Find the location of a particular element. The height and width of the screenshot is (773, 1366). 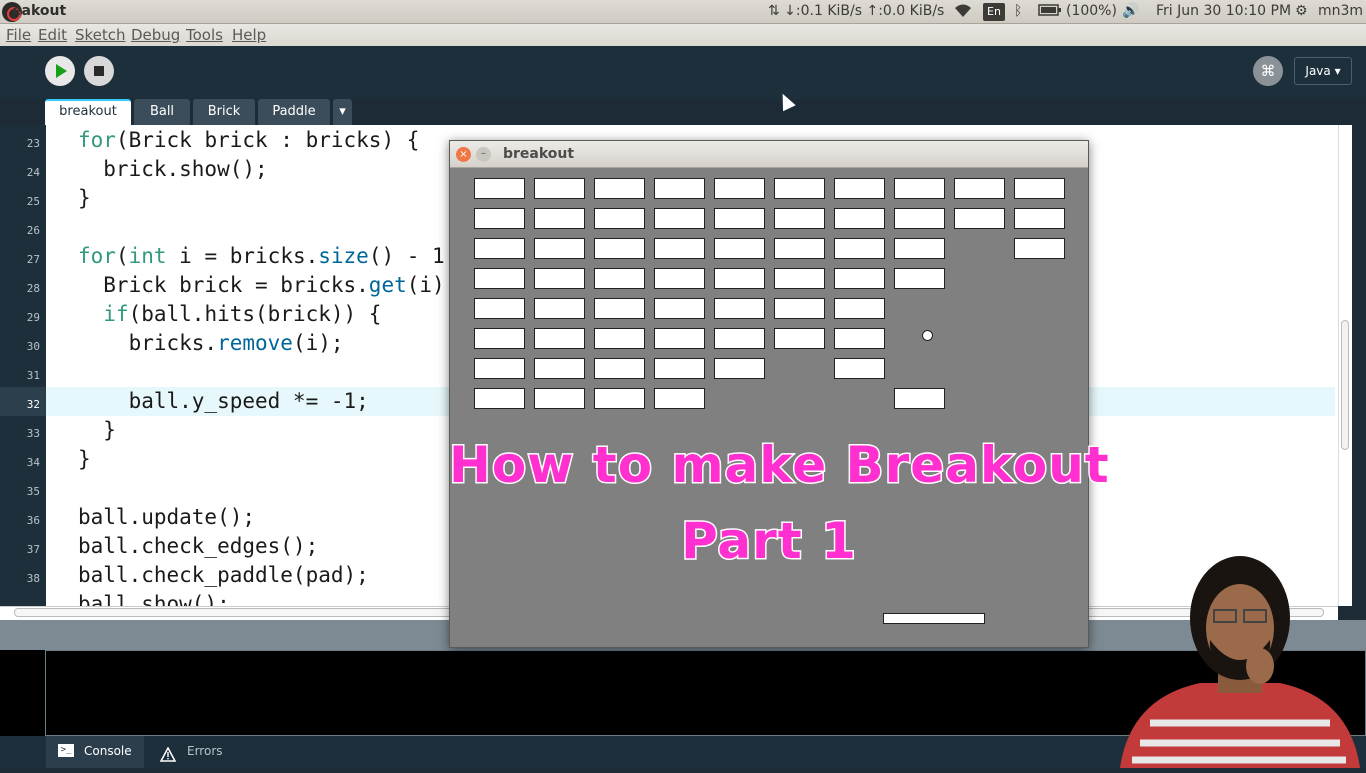

menu-sketch: Sketch is located at coordinates (100, 35).